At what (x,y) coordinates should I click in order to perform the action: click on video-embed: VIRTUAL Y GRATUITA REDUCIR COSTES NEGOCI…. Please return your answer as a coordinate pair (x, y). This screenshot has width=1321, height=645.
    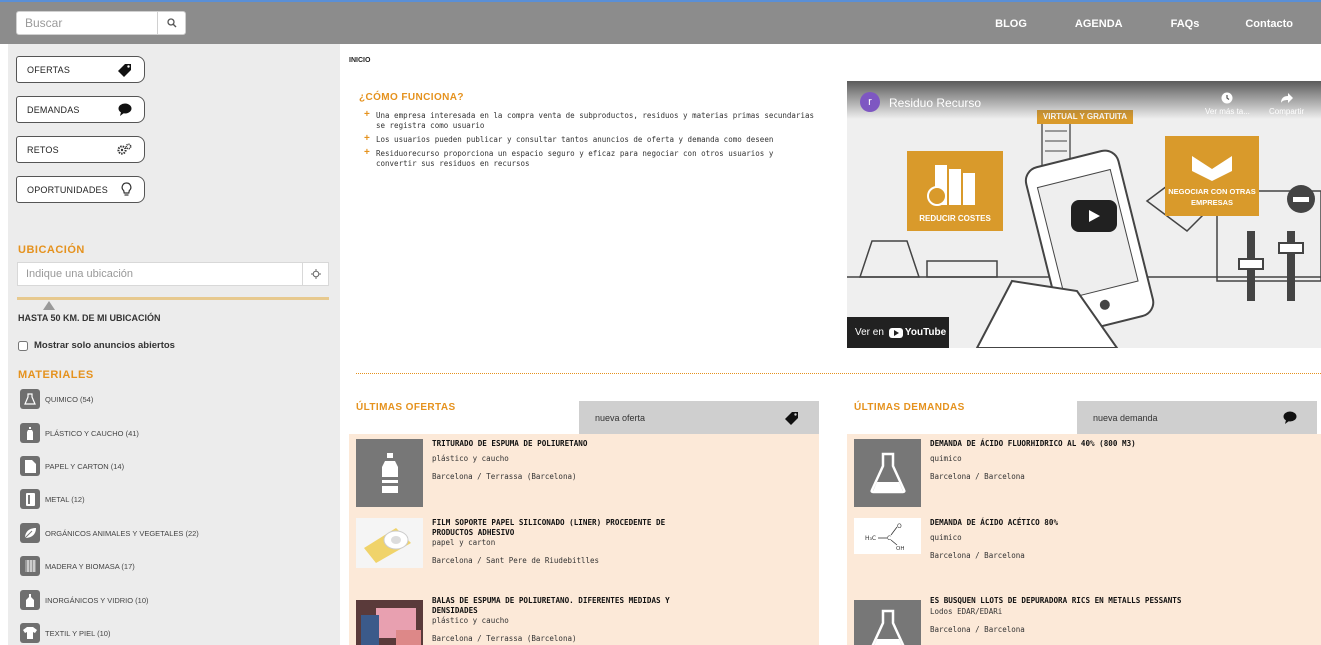
    Looking at the image, I should click on (1084, 214).